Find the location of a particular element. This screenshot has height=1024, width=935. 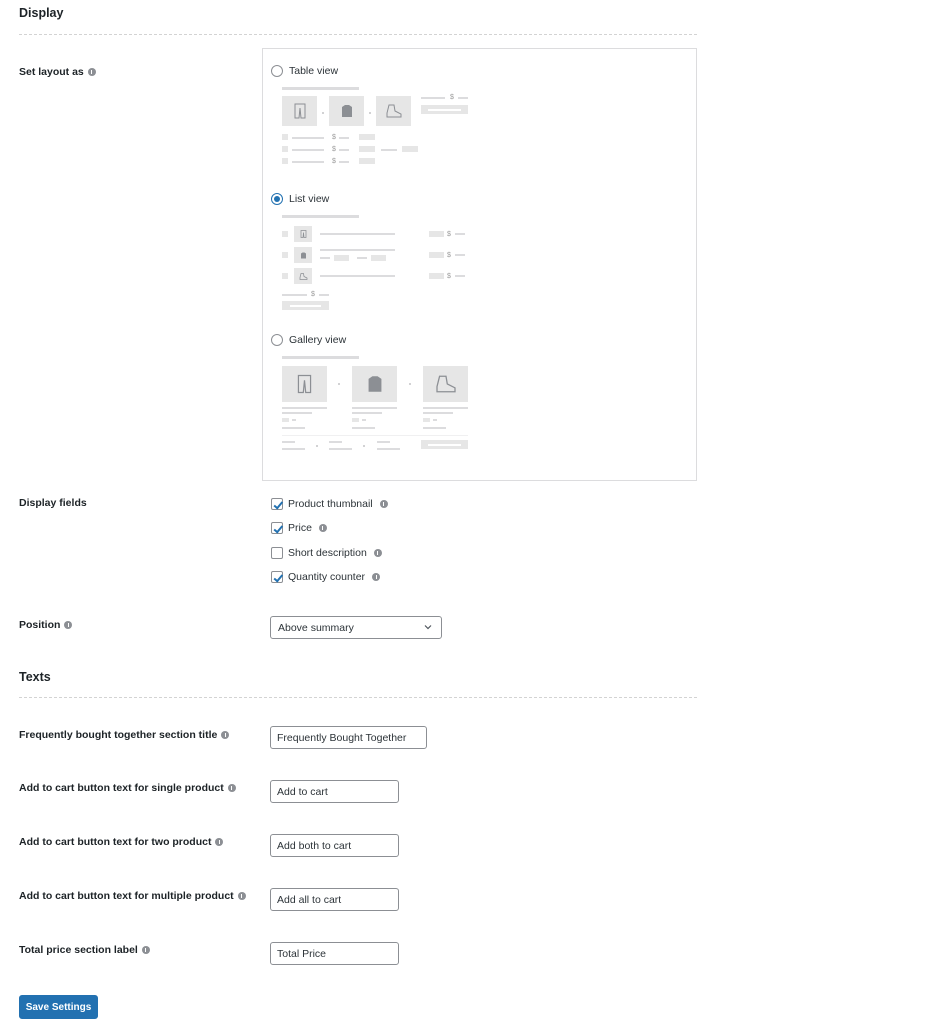

position-select: Above summary is located at coordinates (356, 627).